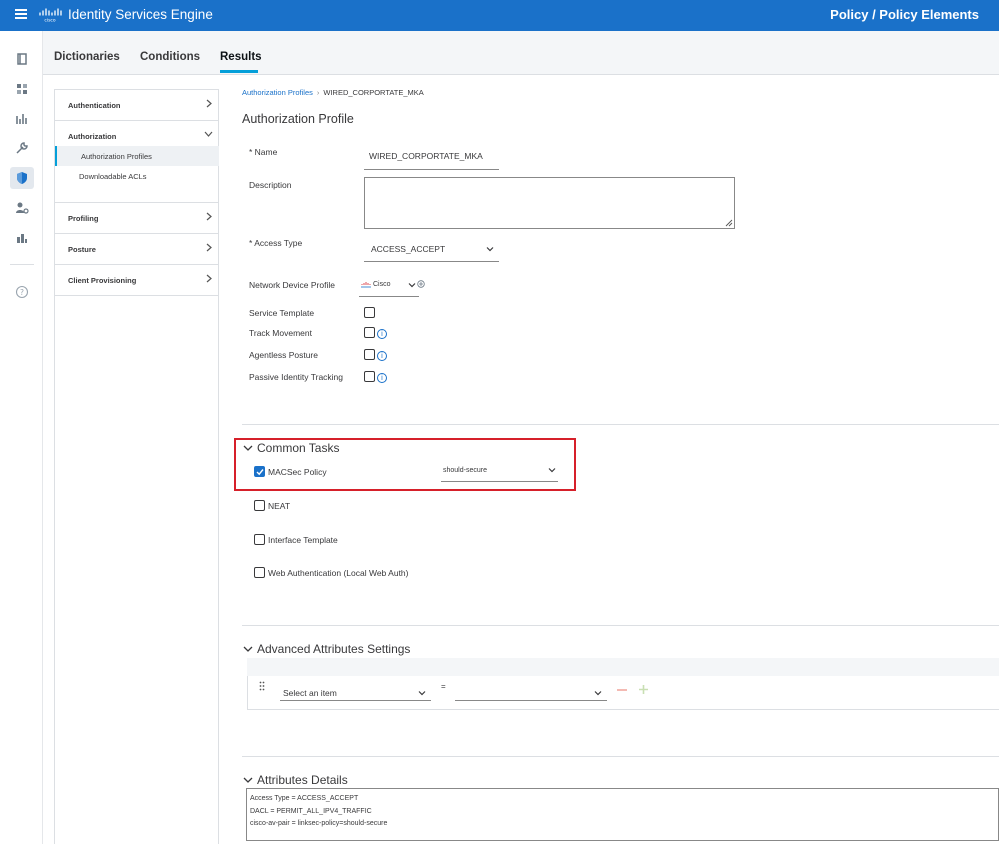 The height and width of the screenshot is (844, 999). I want to click on active-tab-indicator, so click(239, 71).